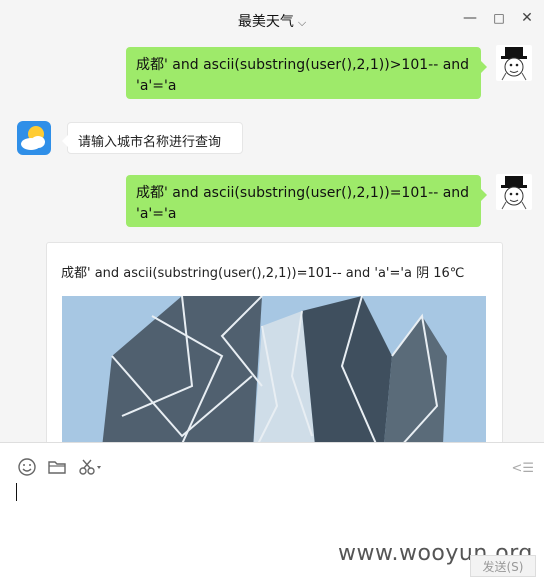 The height and width of the screenshot is (583, 544). I want to click on text-input, so click(16, 492).